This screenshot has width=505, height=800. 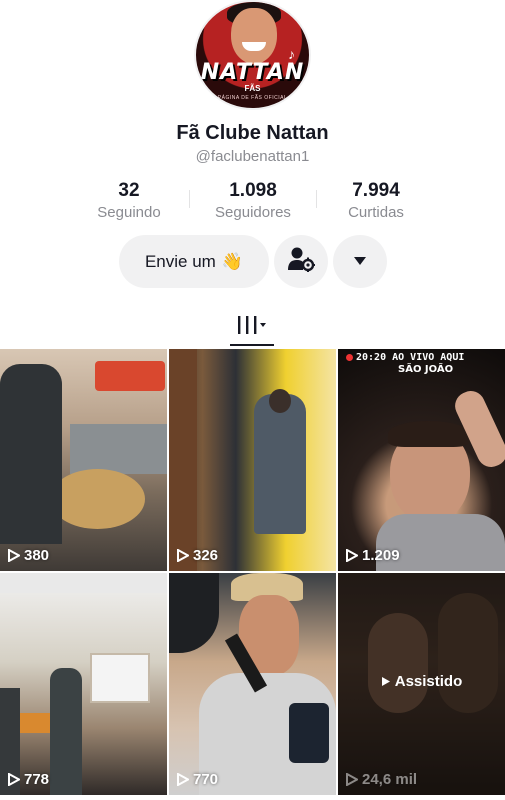 I want to click on view-count: 770, so click(x=197, y=779).